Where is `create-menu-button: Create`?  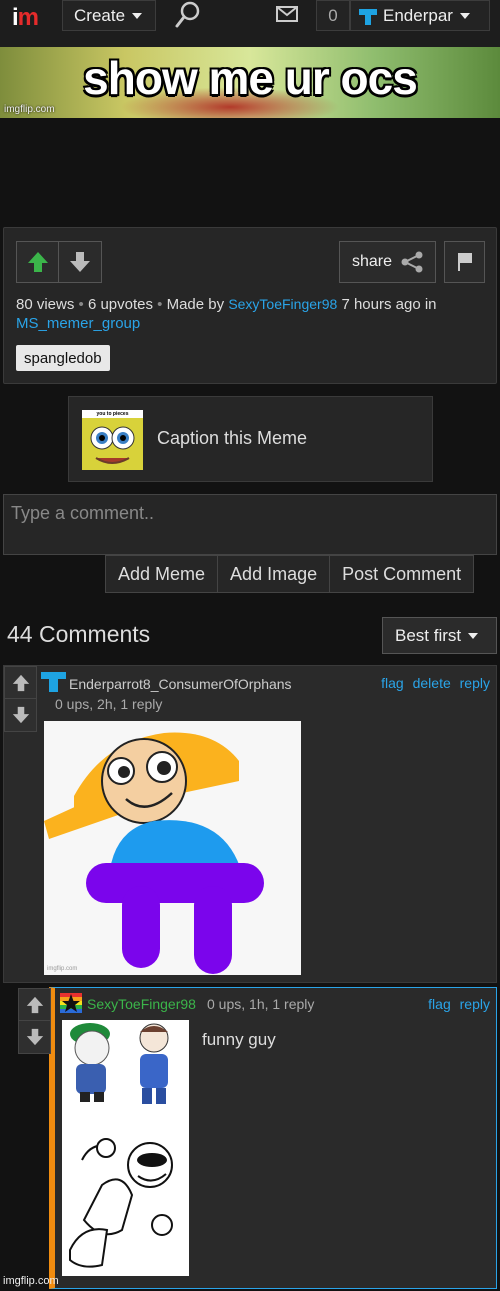
create-menu-button: Create is located at coordinates (109, 15).